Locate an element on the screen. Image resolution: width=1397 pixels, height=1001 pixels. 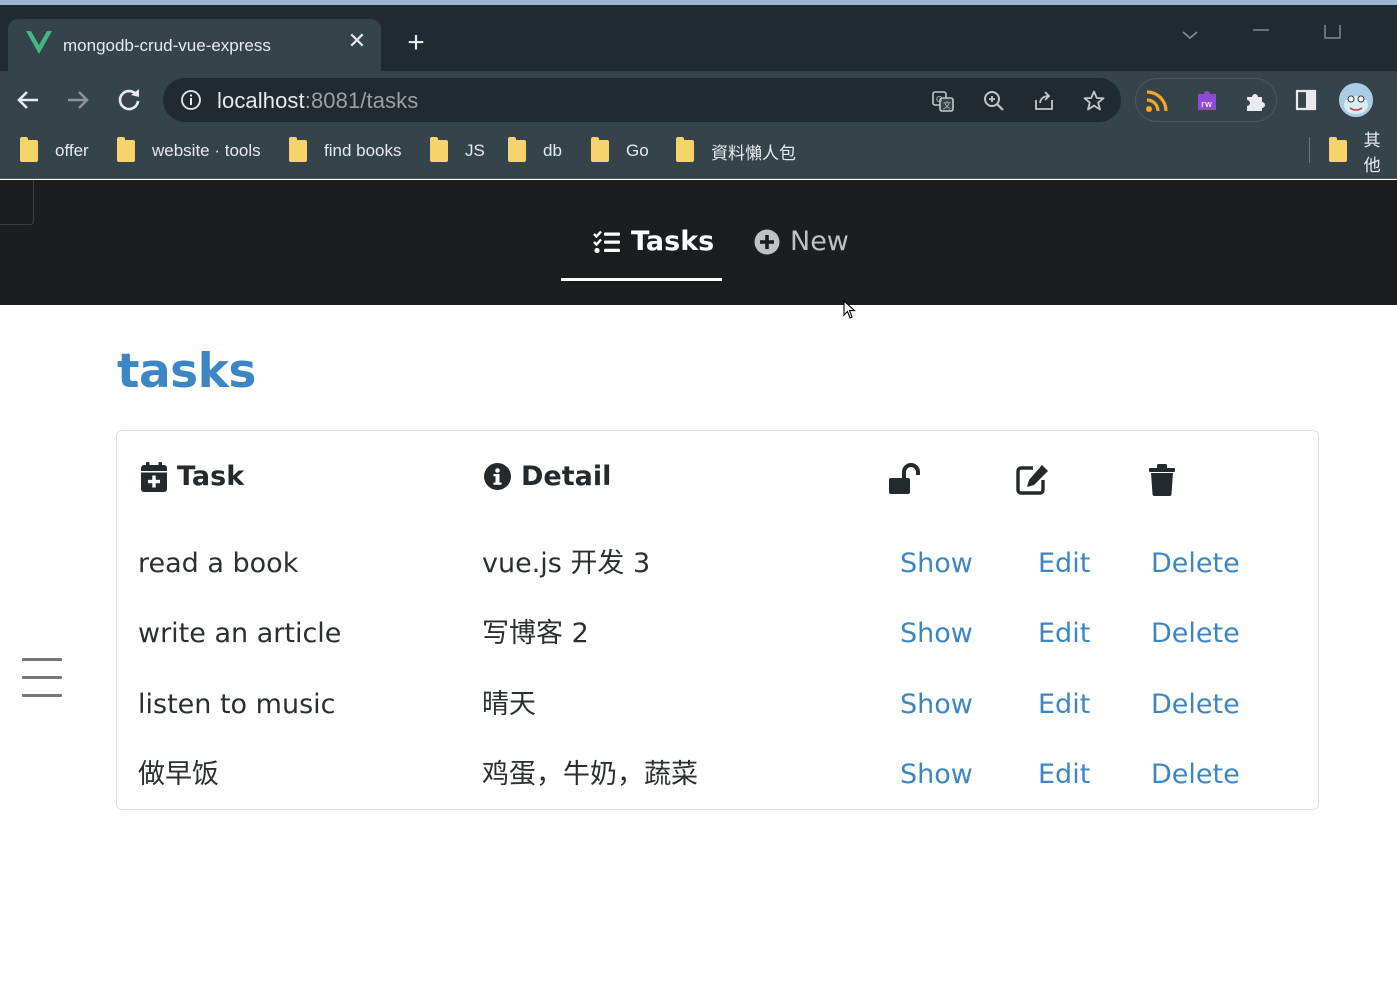
back-icon is located at coordinates (28, 100).